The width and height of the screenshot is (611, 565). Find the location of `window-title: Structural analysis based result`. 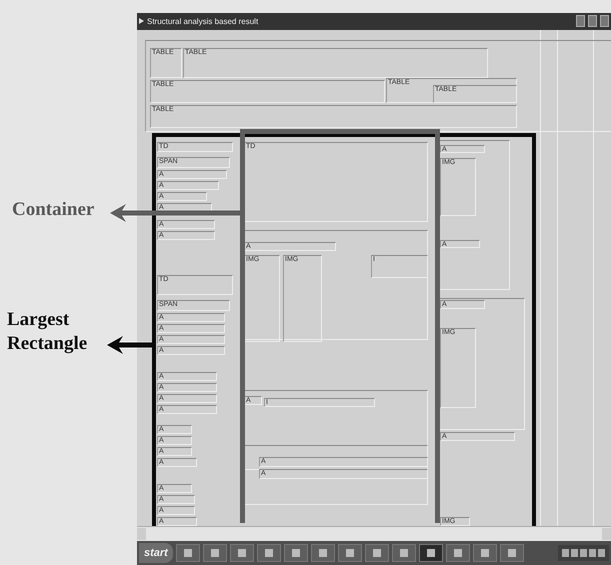

window-title: Structural analysis based result is located at coordinates (203, 21).